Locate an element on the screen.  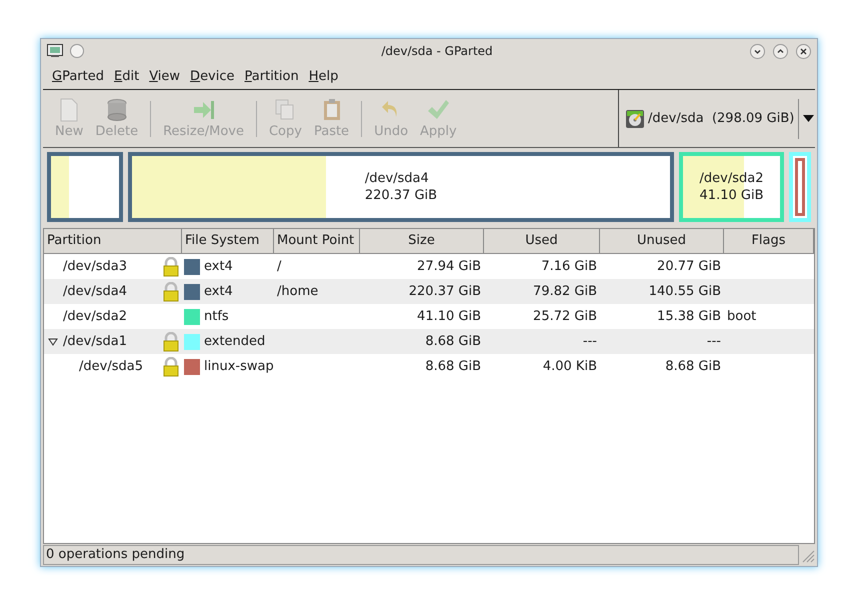
app-icon is located at coordinates (55, 51).